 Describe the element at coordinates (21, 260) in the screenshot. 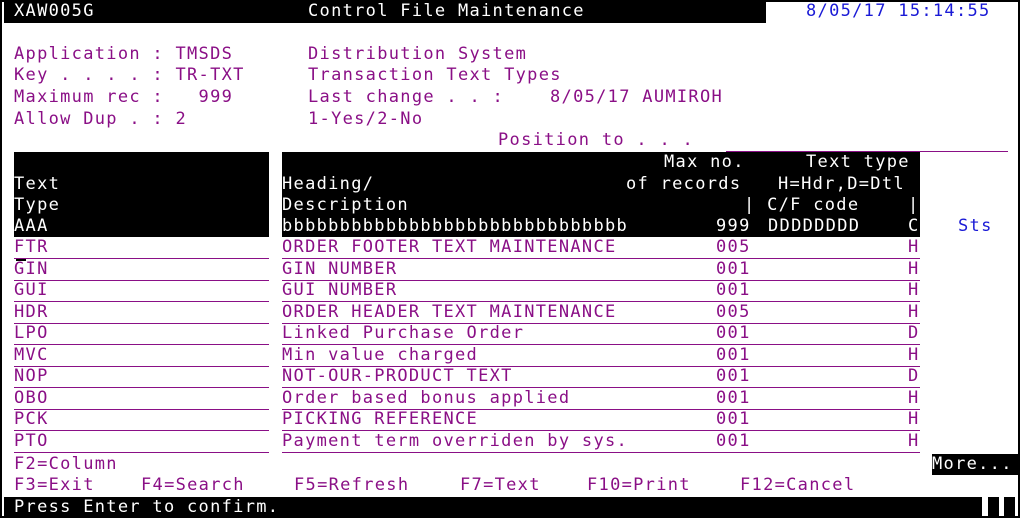

I see `text-cursor` at that location.